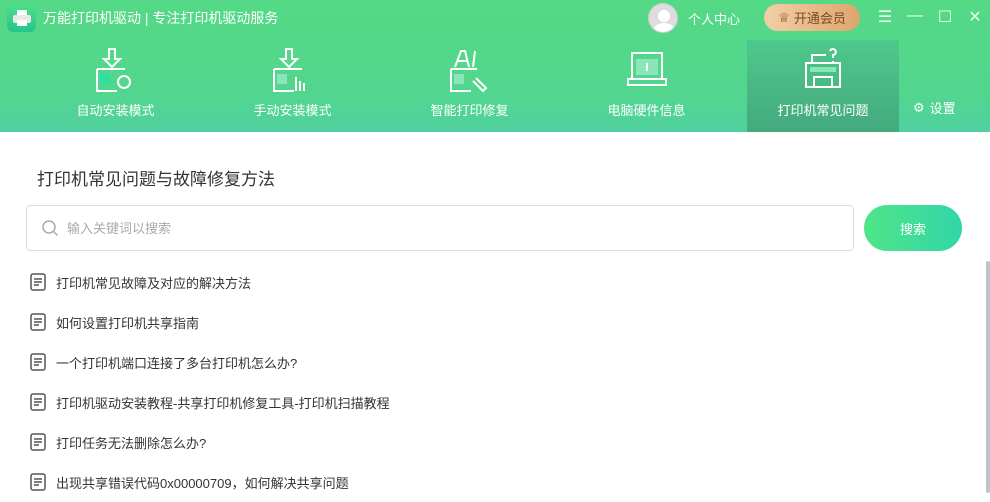 The width and height of the screenshot is (990, 502). What do you see at coordinates (975, 17) in the screenshot?
I see `close-icon: ✕` at bounding box center [975, 17].